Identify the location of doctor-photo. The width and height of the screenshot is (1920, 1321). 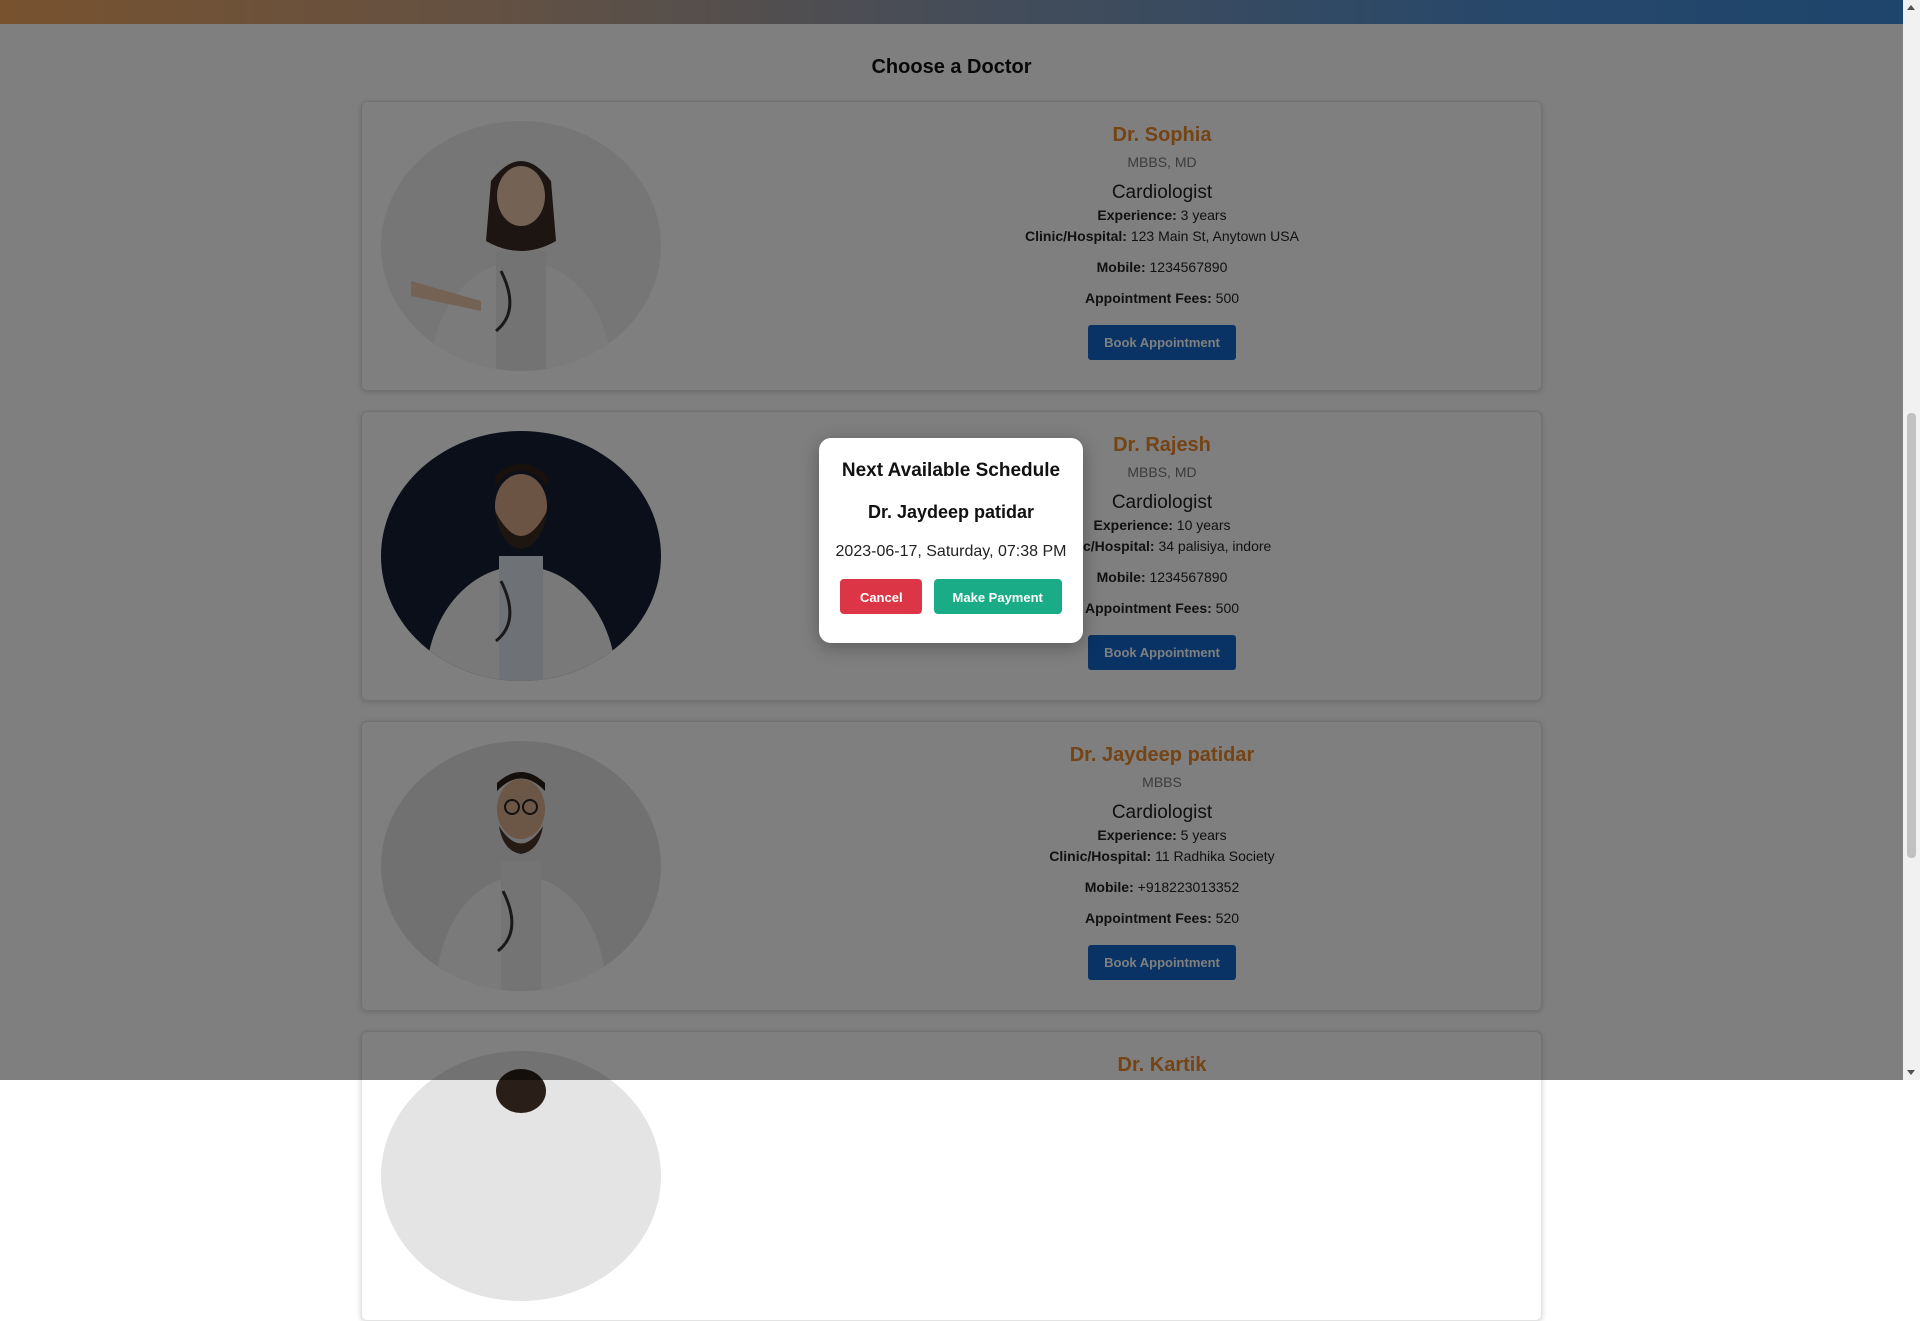
(521, 1176).